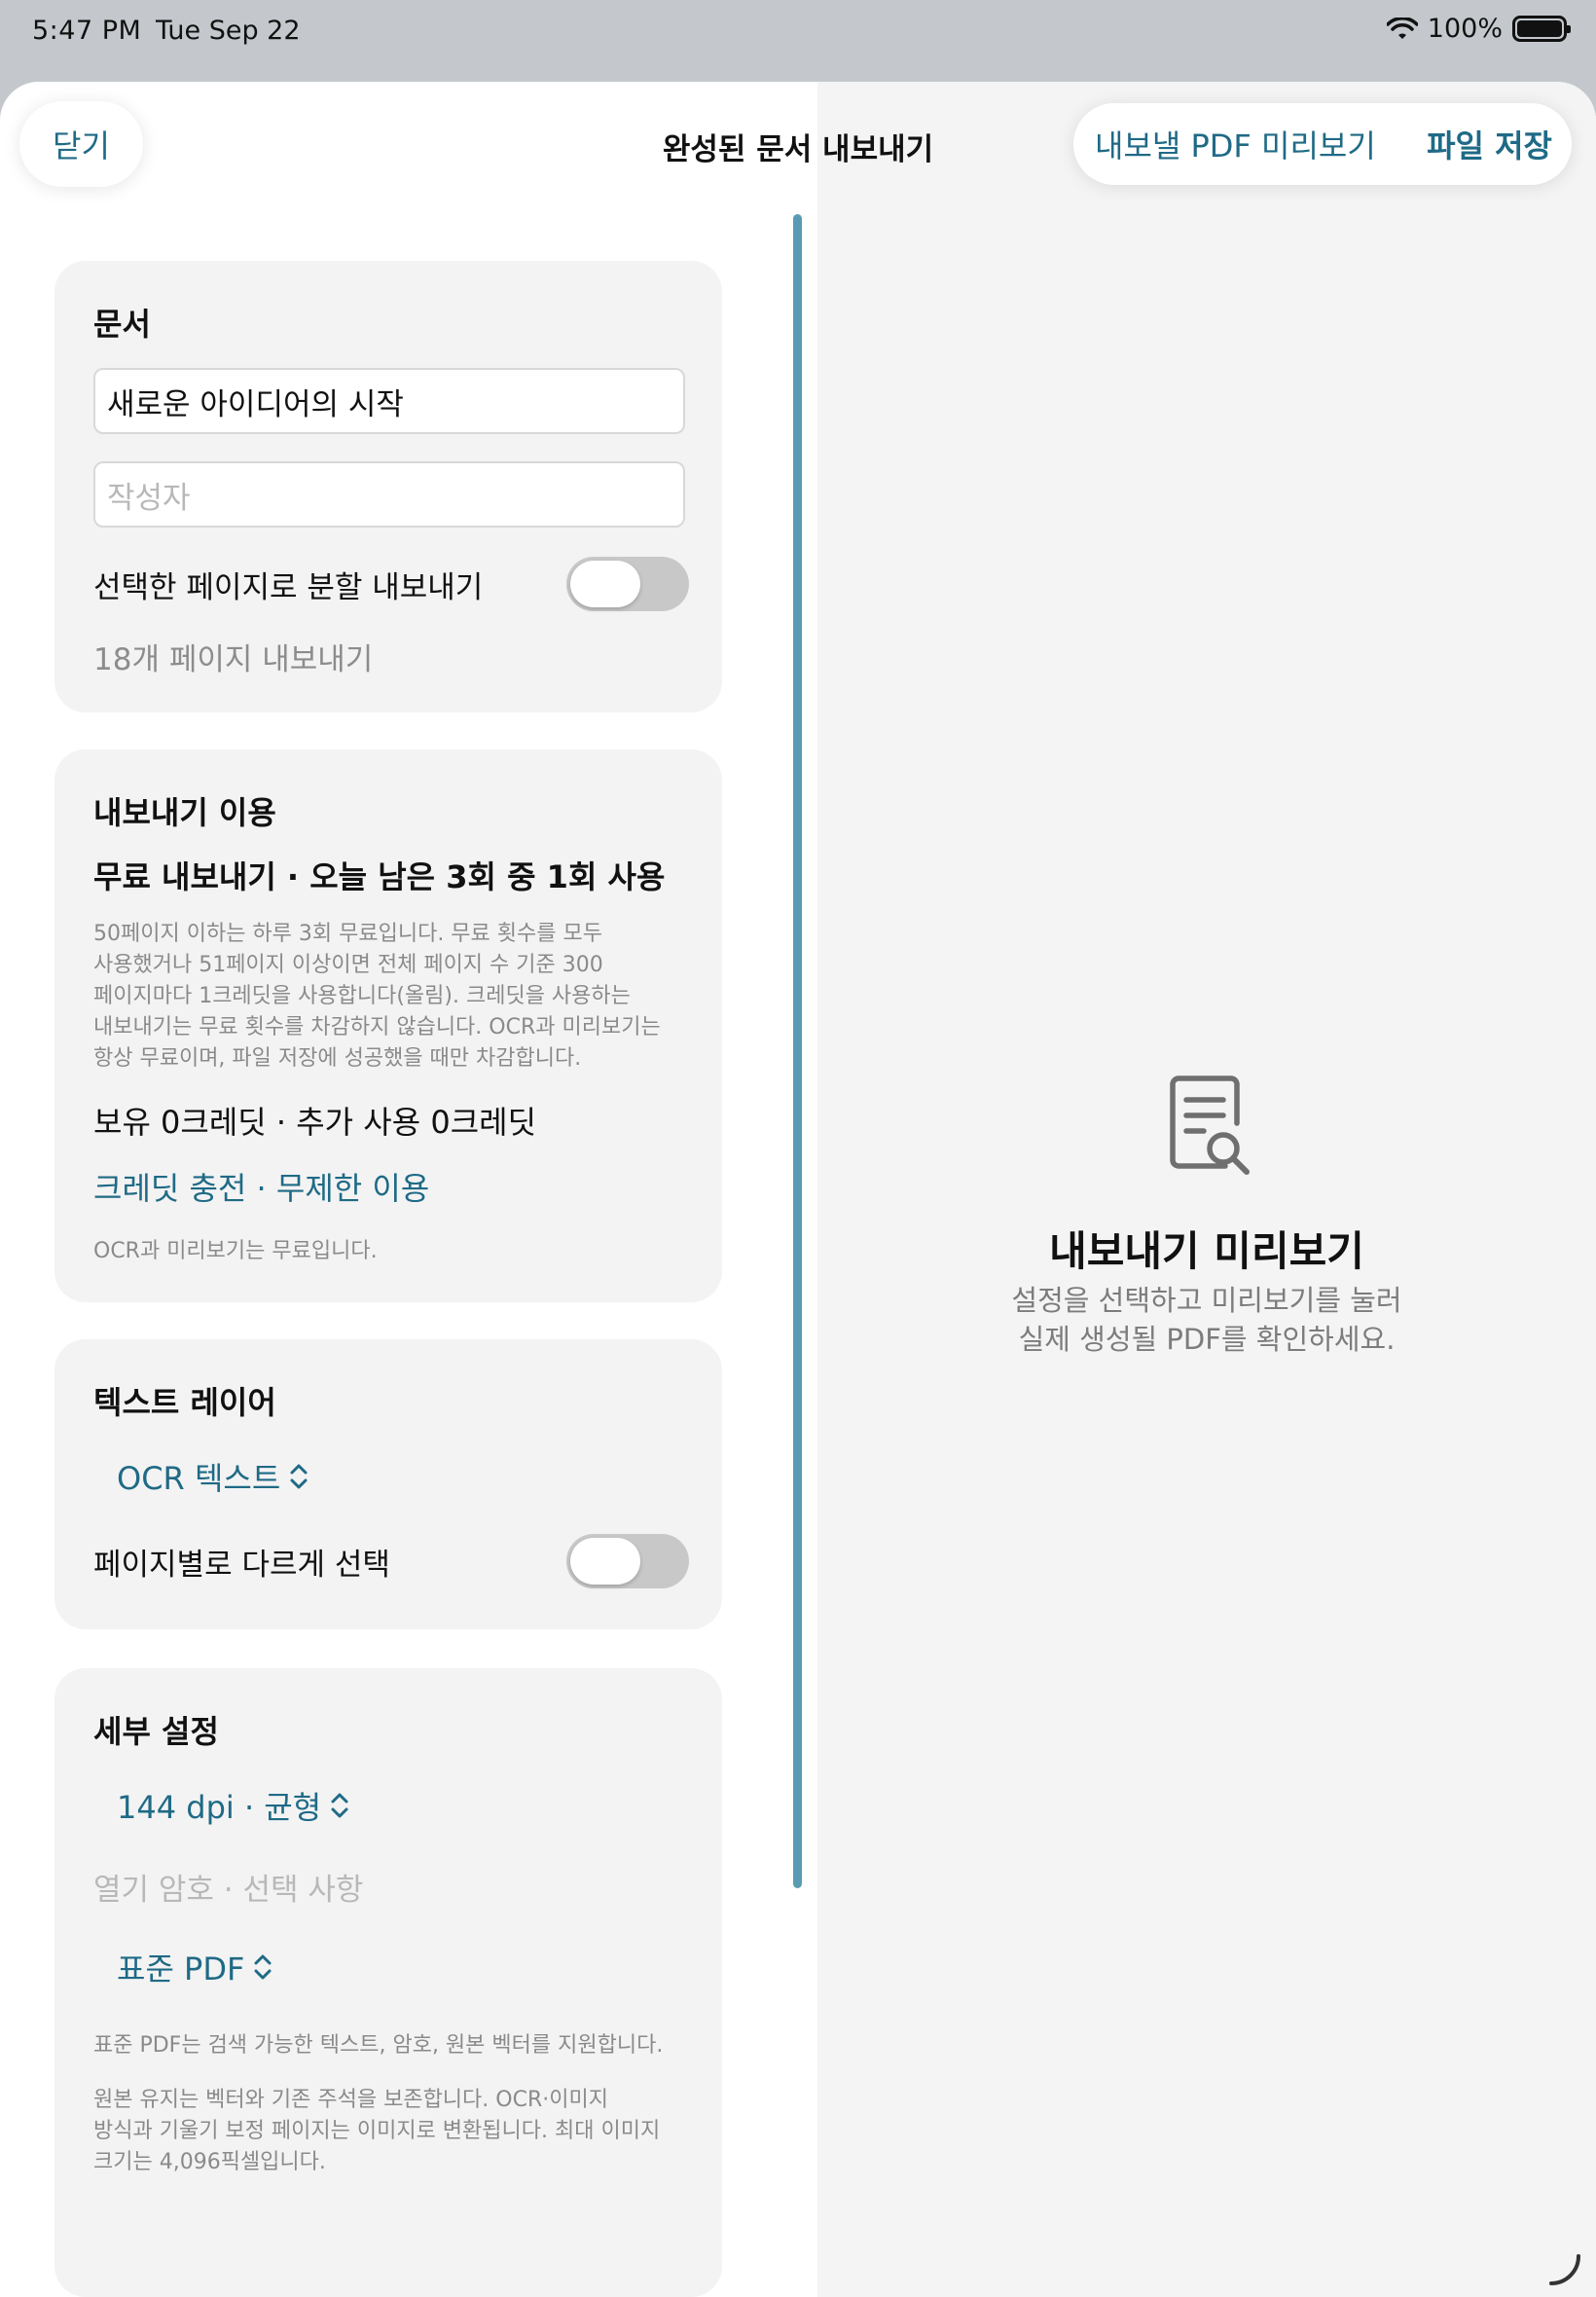  What do you see at coordinates (798, 41) in the screenshot?
I see `status-bar: 5:47 PM Tue Sep 22 100%` at bounding box center [798, 41].